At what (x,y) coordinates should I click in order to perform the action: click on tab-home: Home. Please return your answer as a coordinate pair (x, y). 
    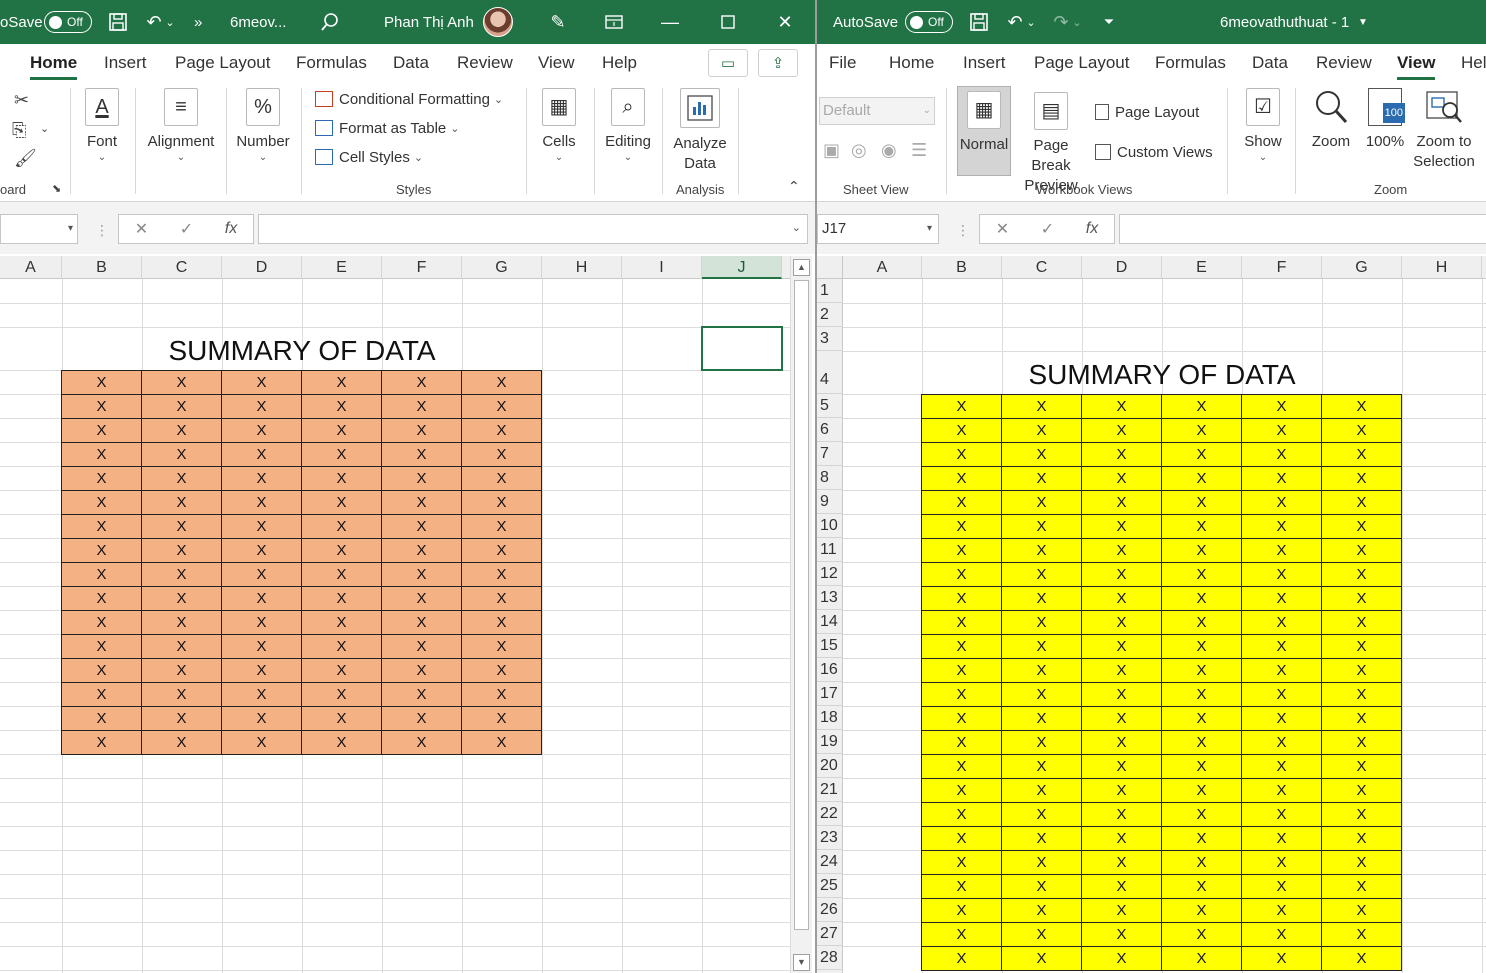
    Looking at the image, I should click on (911, 63).